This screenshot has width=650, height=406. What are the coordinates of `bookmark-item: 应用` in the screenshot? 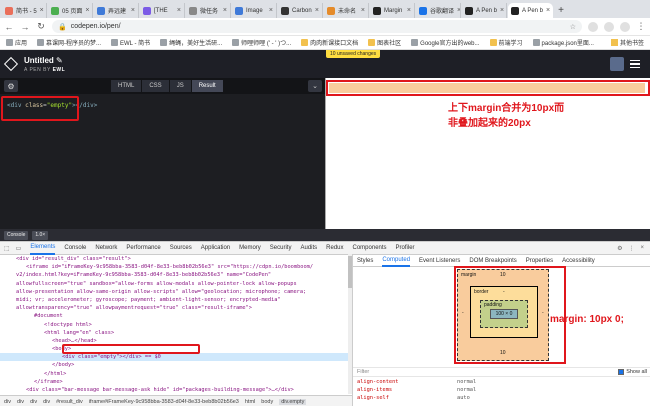 It's located at (16, 42).